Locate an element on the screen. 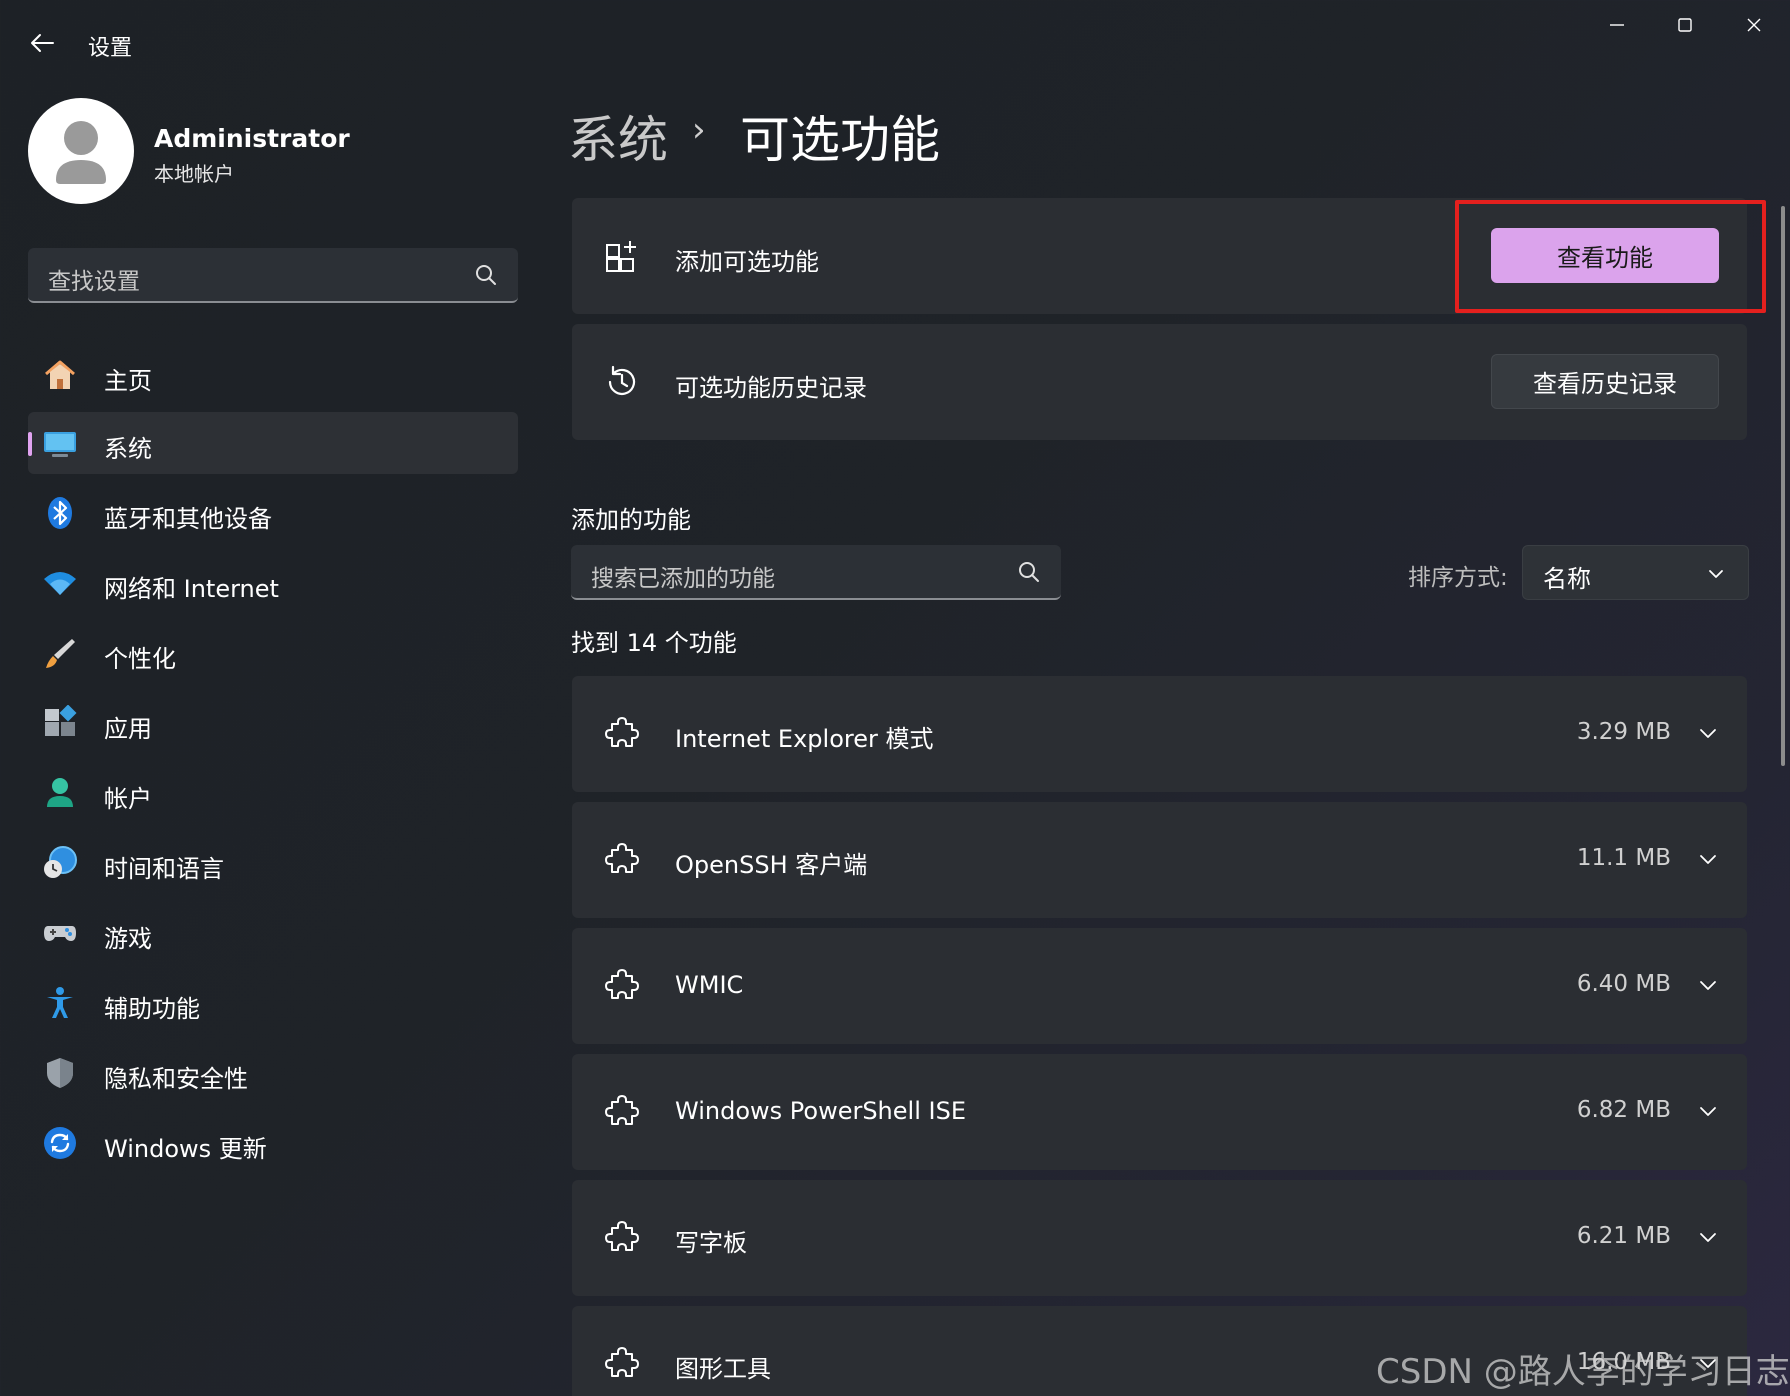  wifi-icon is located at coordinates (60, 583).